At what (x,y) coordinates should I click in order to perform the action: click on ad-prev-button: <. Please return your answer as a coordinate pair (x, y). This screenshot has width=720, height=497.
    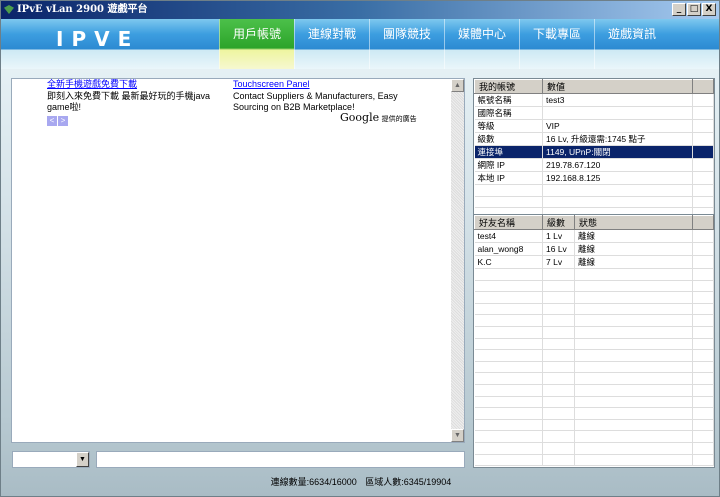
    Looking at the image, I should click on (52, 120).